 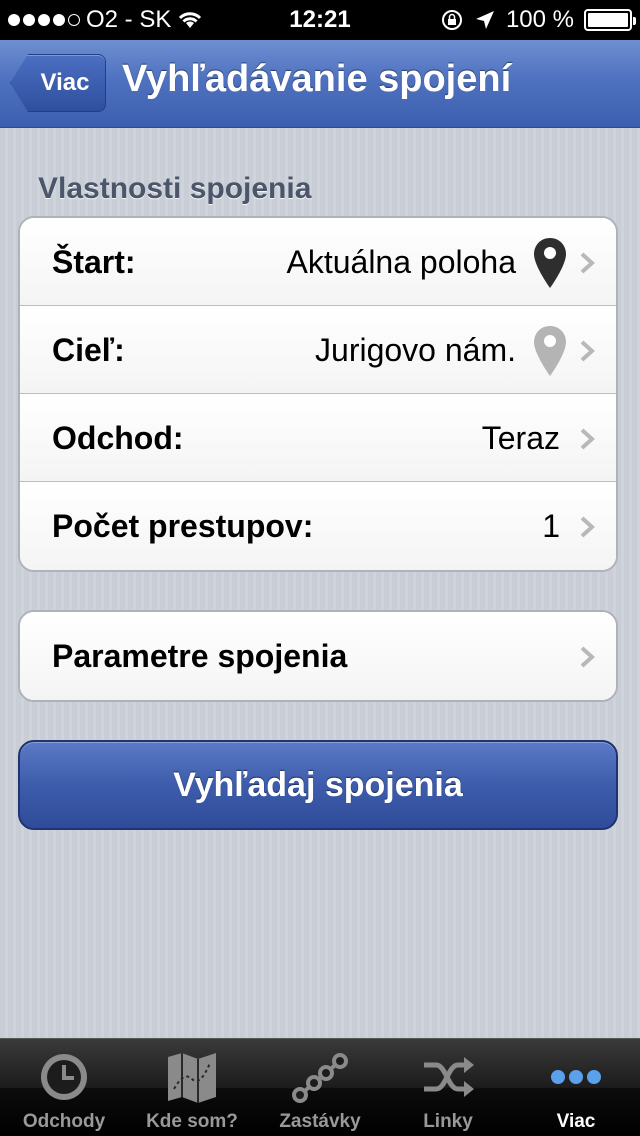 I want to click on navigation-bar: Viac Vyhľadávanie spojení, so click(x=320, y=84).